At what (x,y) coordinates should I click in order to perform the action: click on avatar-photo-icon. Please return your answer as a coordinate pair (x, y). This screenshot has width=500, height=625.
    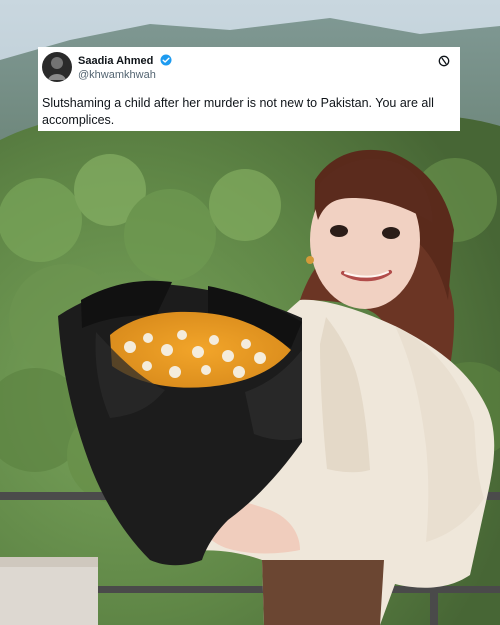
    Looking at the image, I should click on (57, 68).